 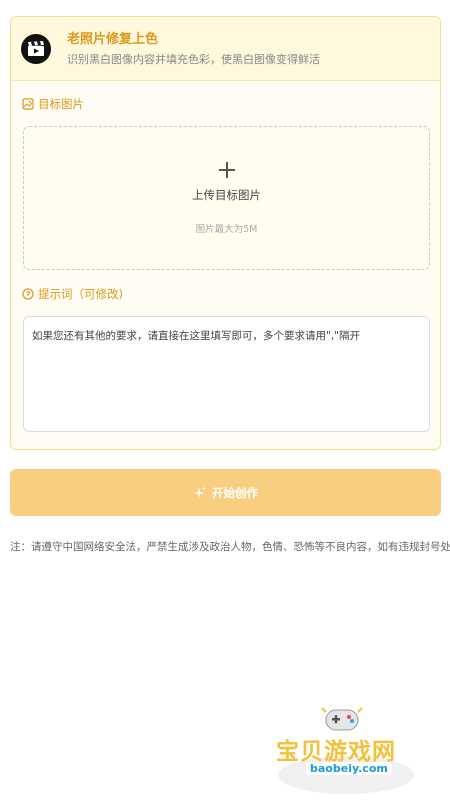 What do you see at coordinates (226, 374) in the screenshot?
I see `prompt-textarea: 如果您还有其他的要求，请直接在这里填写即可，多个要求请用","隔开` at bounding box center [226, 374].